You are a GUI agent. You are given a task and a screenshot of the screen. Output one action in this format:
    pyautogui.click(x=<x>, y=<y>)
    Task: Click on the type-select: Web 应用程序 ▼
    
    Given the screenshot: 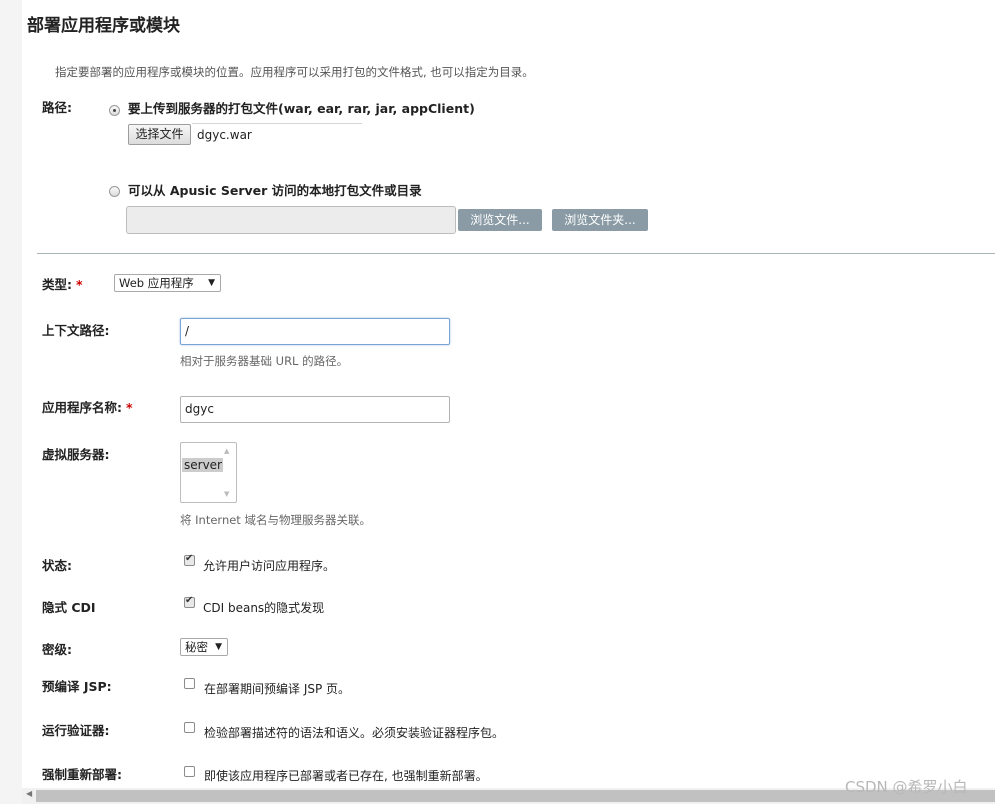 What is the action you would take?
    pyautogui.click(x=167, y=283)
    